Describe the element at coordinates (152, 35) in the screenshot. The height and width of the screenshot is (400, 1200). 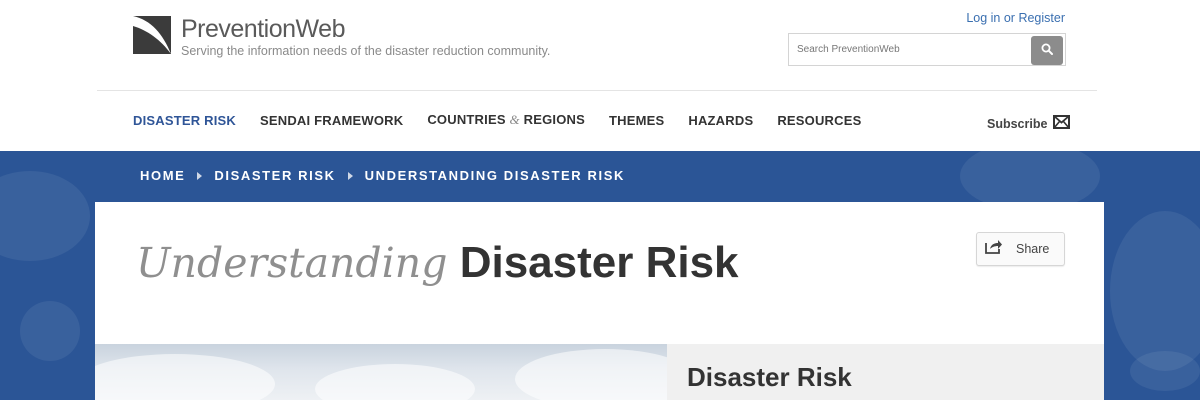
I see `logo-mark-icon` at that location.